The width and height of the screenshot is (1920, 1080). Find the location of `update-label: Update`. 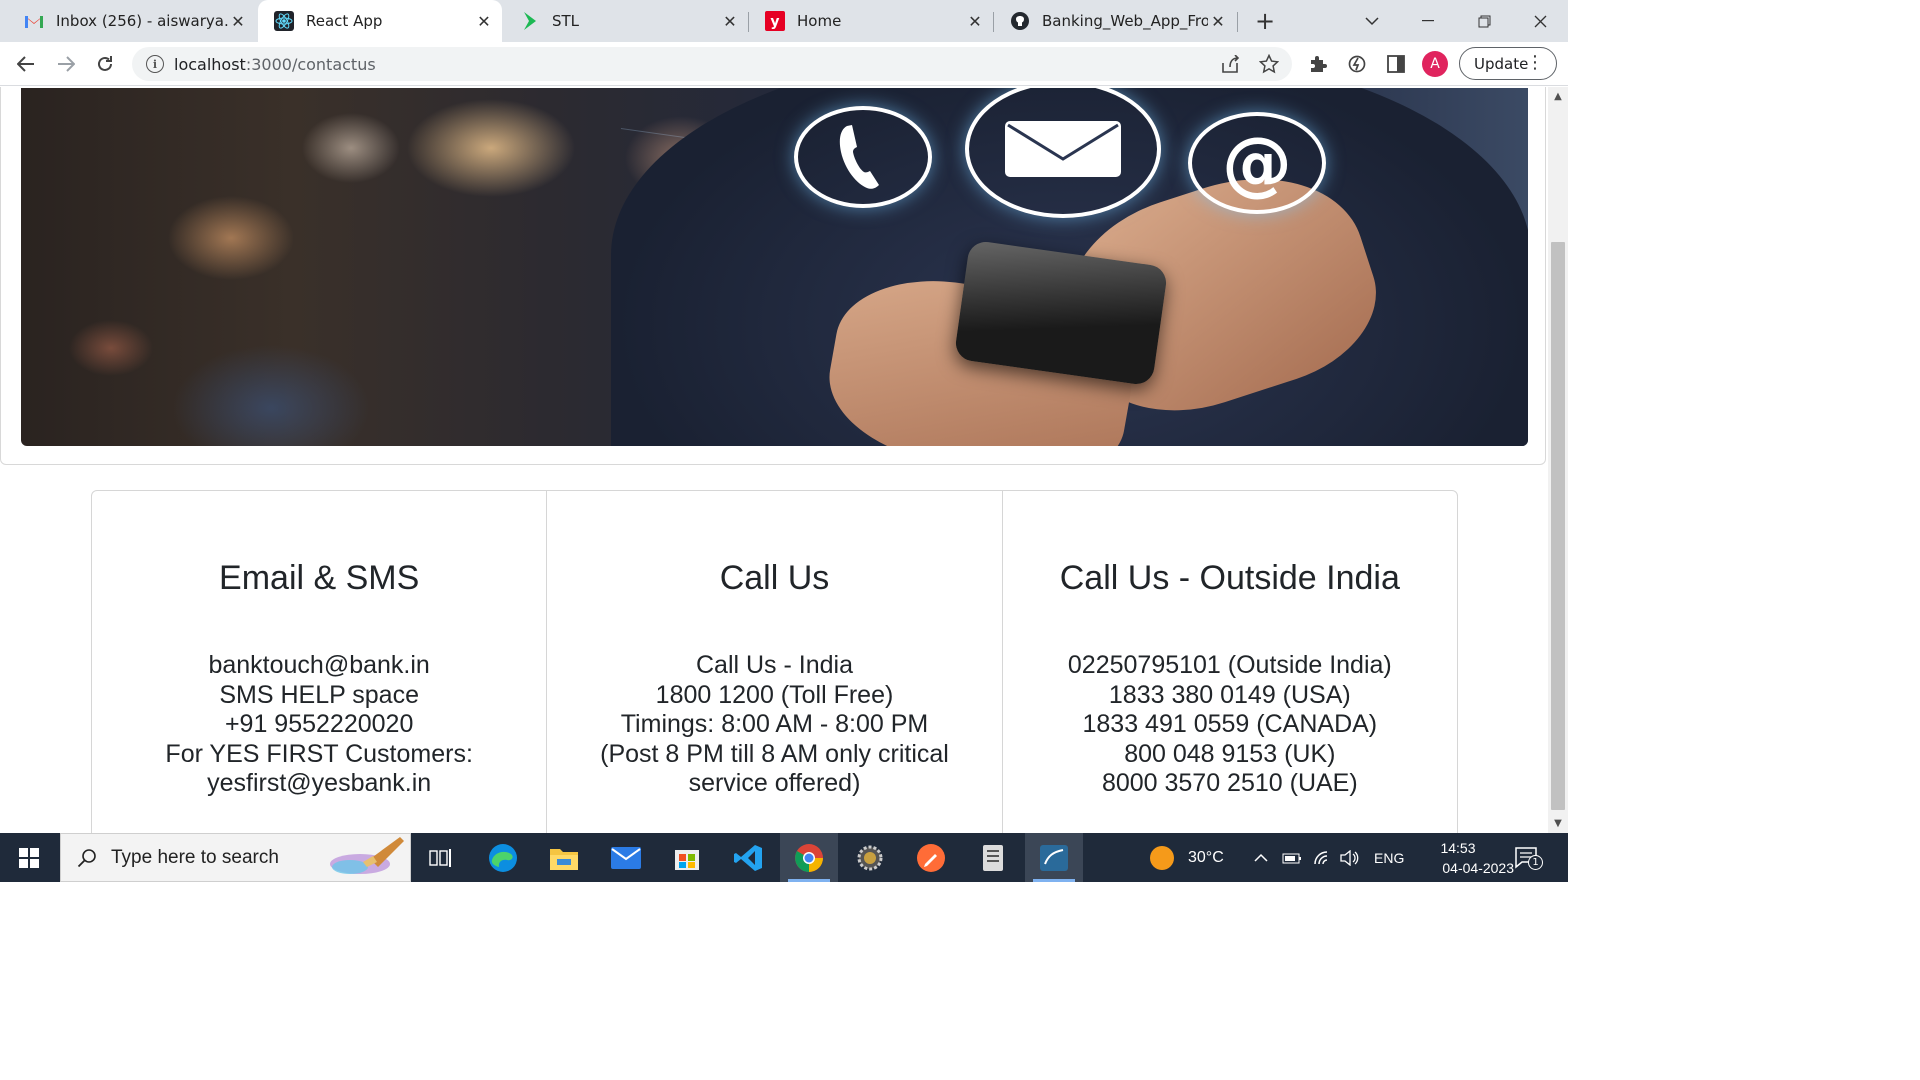

update-label: Update is located at coordinates (1501, 63).